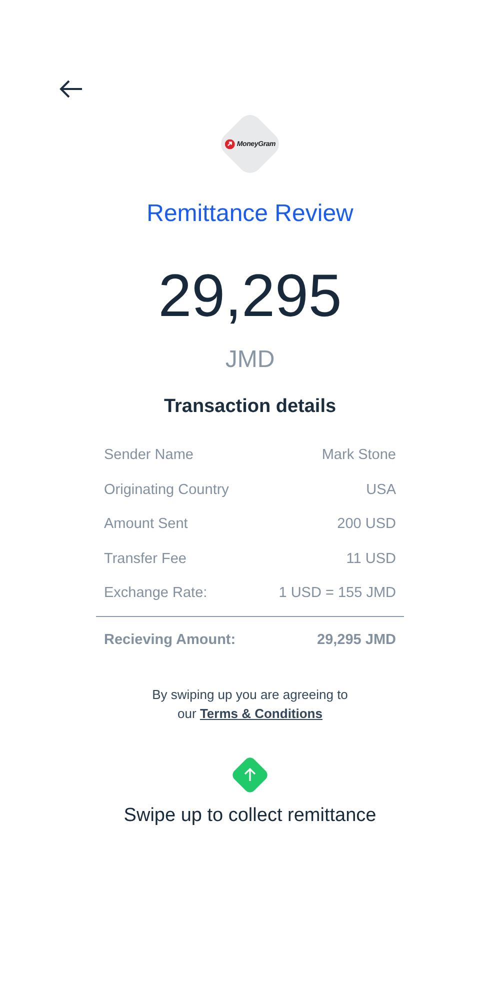 This screenshot has width=500, height=999. What do you see at coordinates (149, 455) in the screenshot?
I see `detail-label: Sender Name` at bounding box center [149, 455].